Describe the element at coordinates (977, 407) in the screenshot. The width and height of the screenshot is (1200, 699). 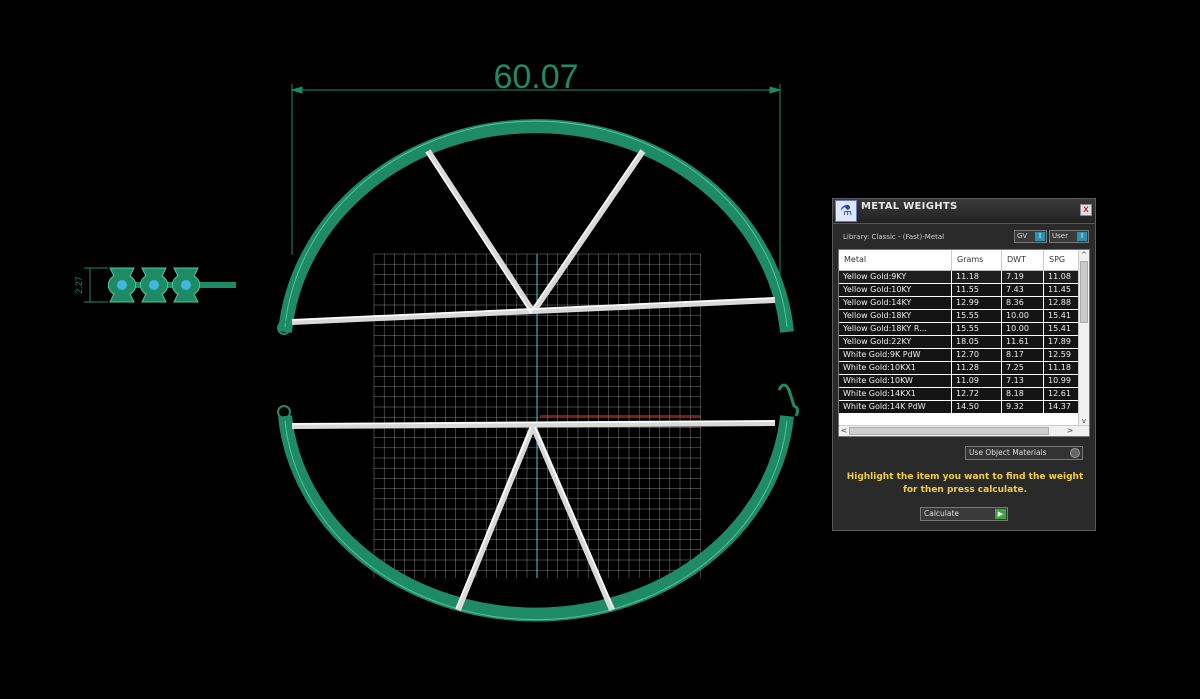
I see `cell-grams: 14.50` at that location.